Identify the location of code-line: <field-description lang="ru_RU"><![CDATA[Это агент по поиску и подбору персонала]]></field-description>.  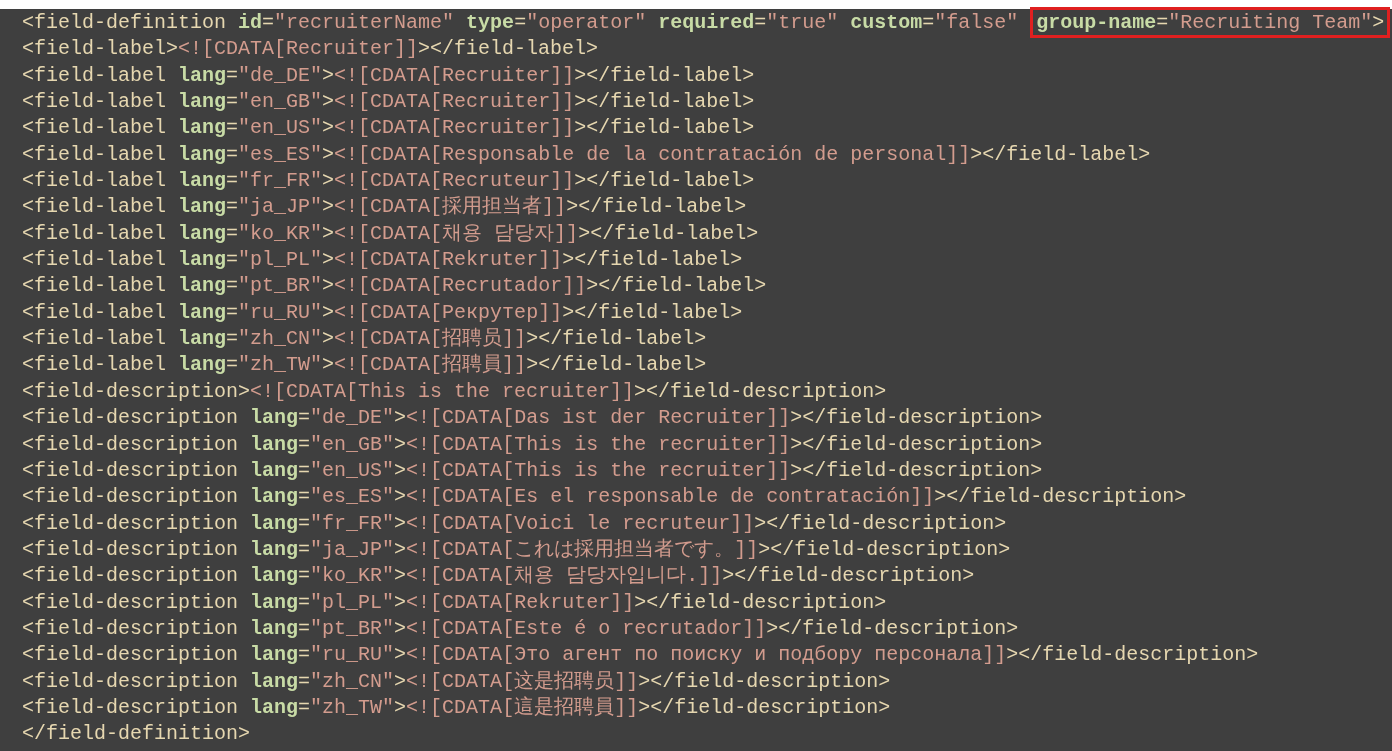
(640, 655).